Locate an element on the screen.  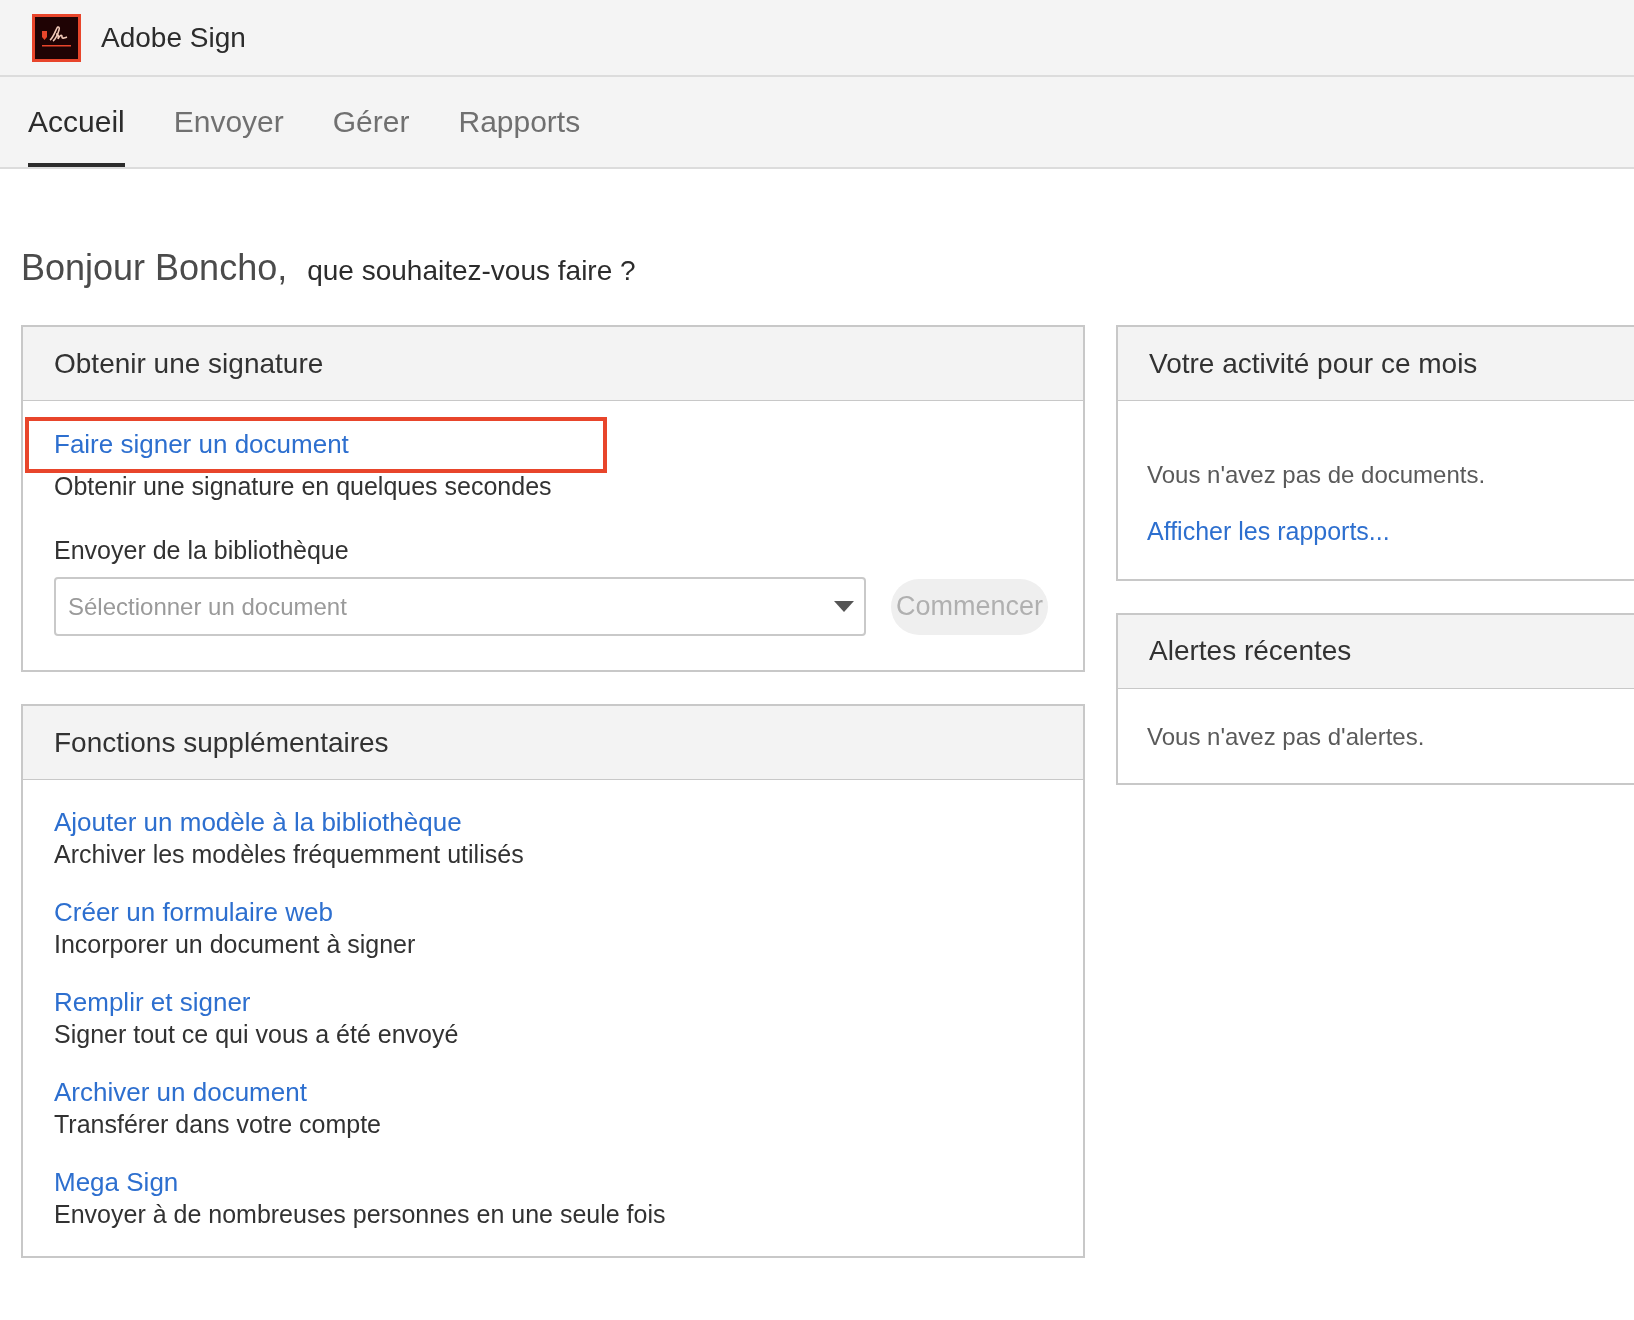
nav-tab: Rapports is located at coordinates (519, 121).